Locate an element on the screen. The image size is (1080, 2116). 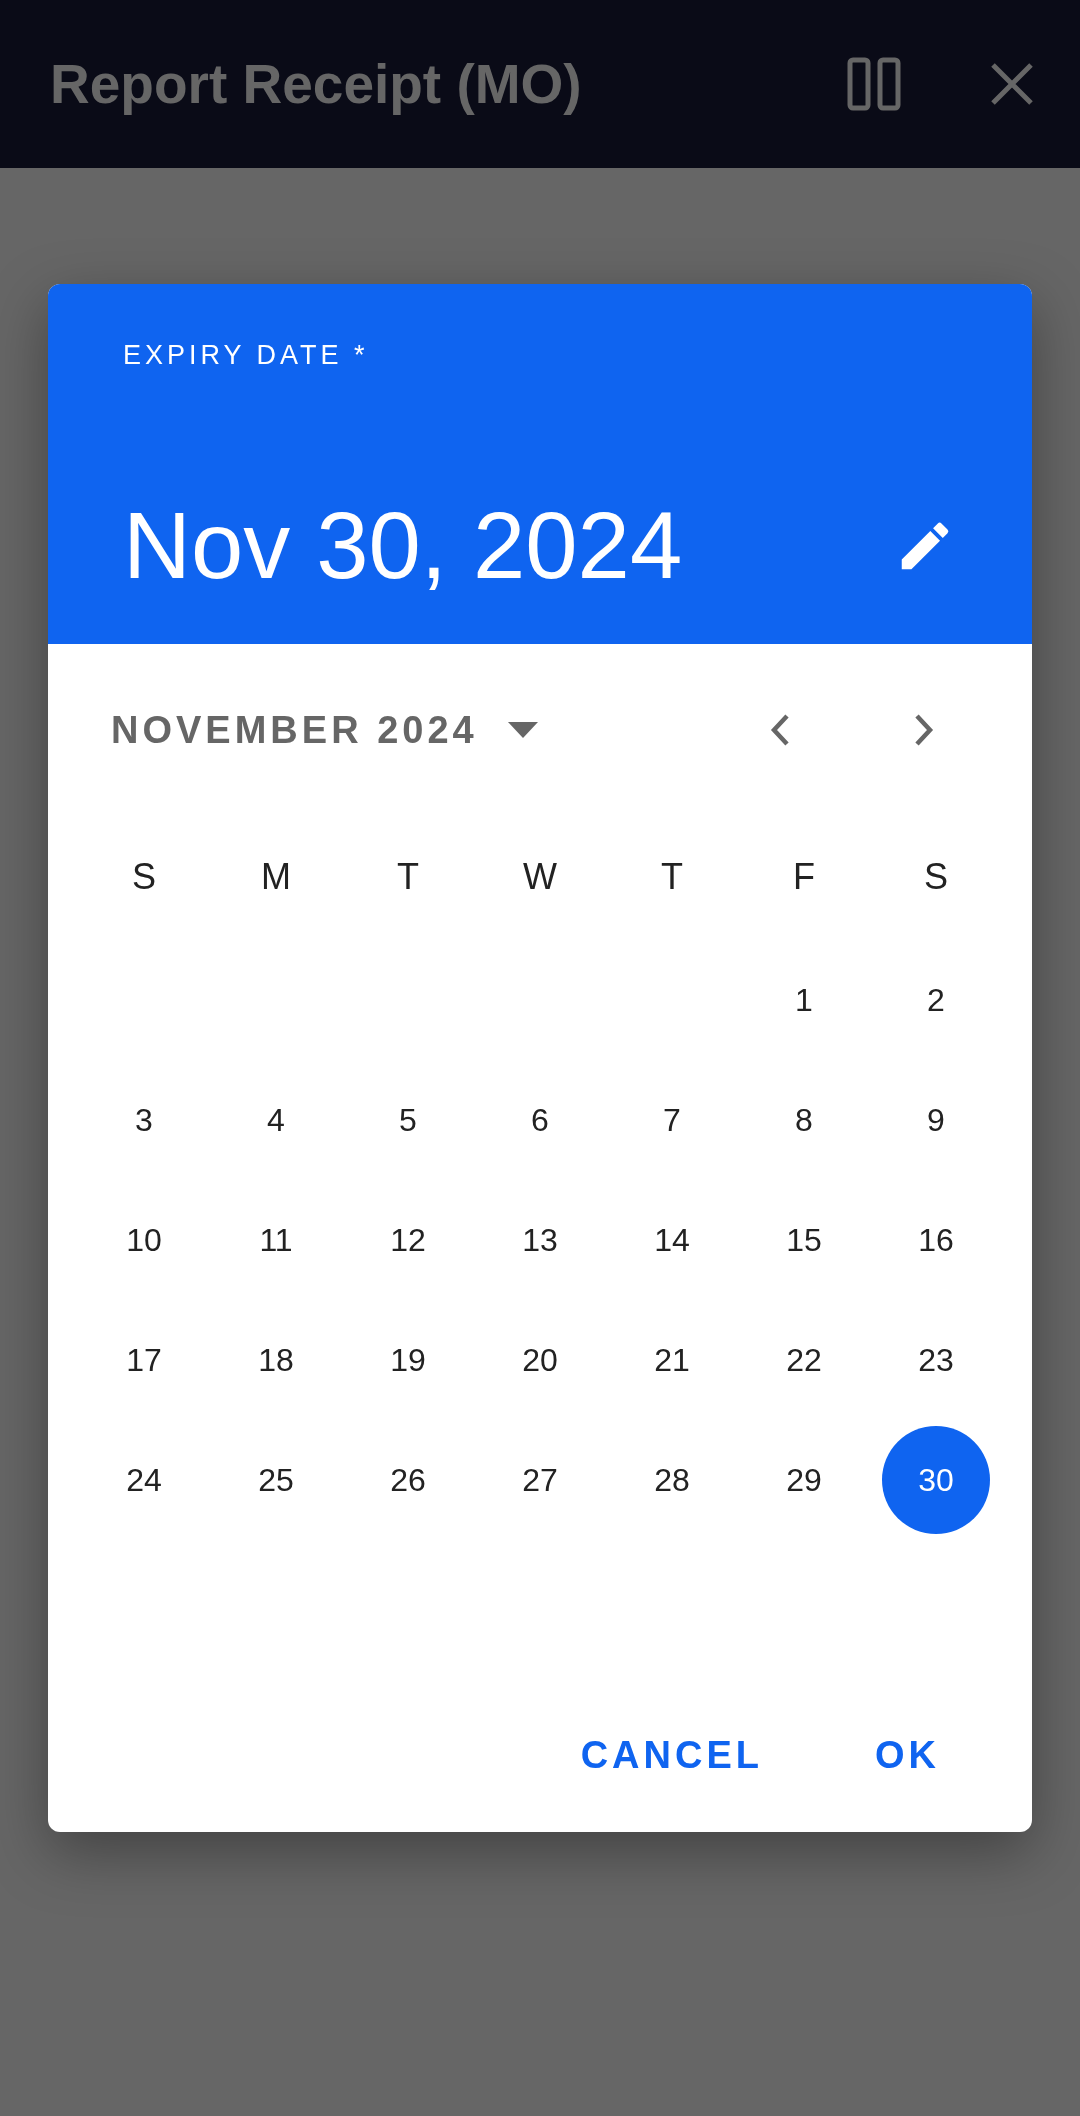
weekday-label: W is located at coordinates (540, 877).